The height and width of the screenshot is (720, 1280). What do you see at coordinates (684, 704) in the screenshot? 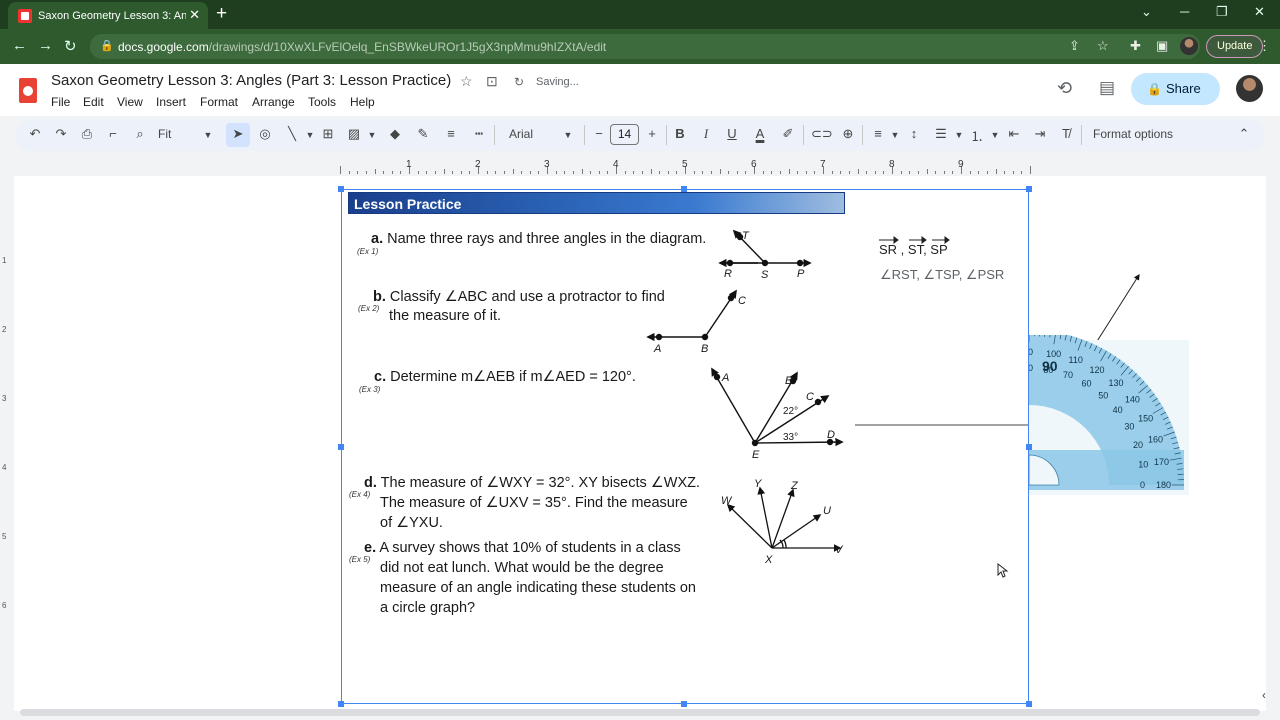
I see `resize-handle-b` at bounding box center [684, 704].